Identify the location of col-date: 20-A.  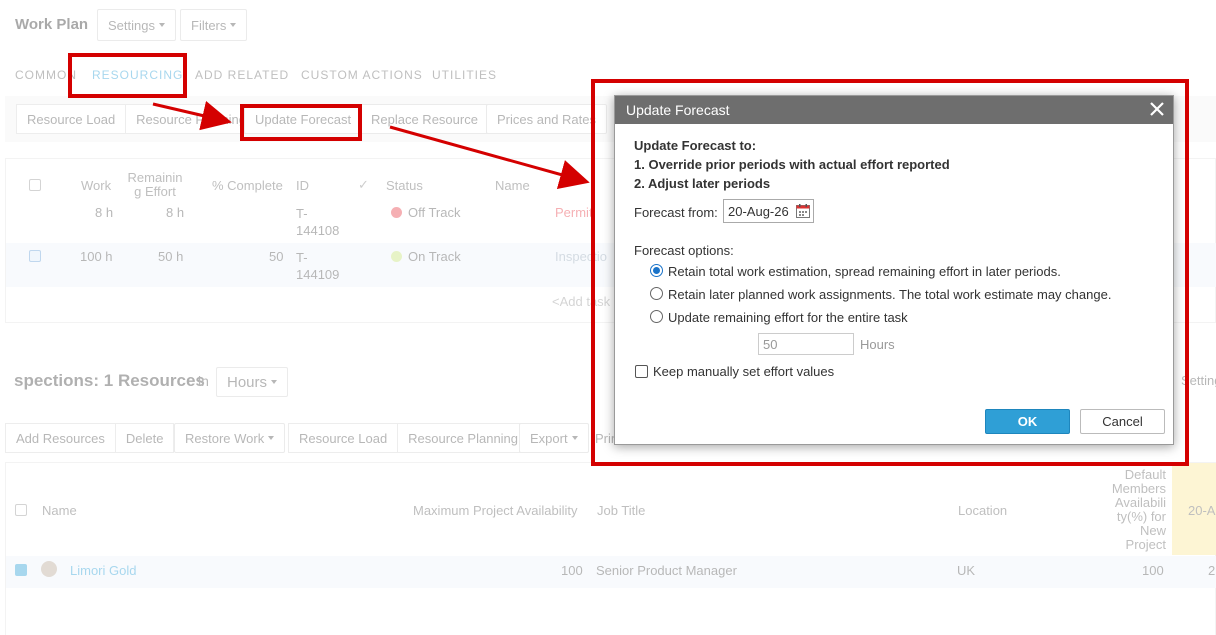
(1202, 510).